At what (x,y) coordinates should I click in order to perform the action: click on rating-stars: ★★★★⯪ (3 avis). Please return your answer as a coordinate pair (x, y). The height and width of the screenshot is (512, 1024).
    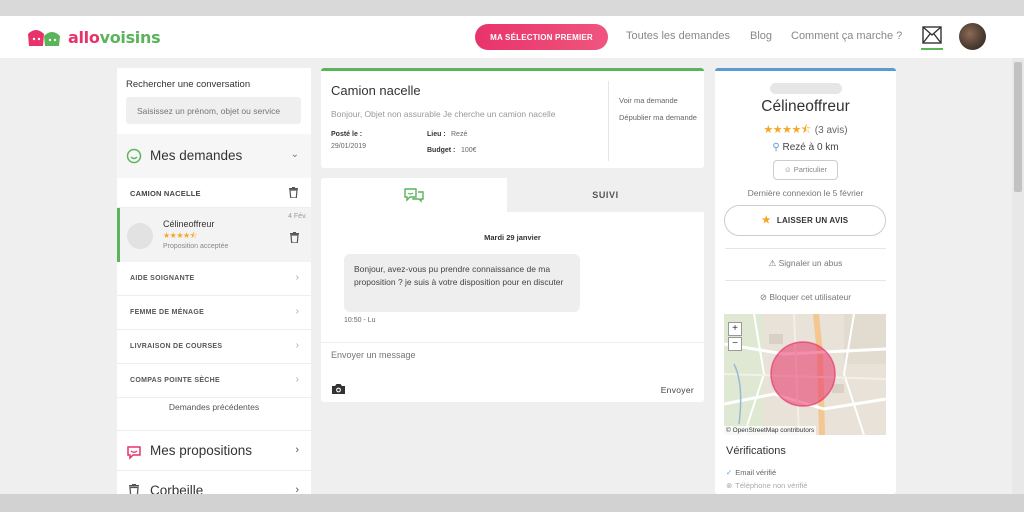
    Looking at the image, I should click on (805, 130).